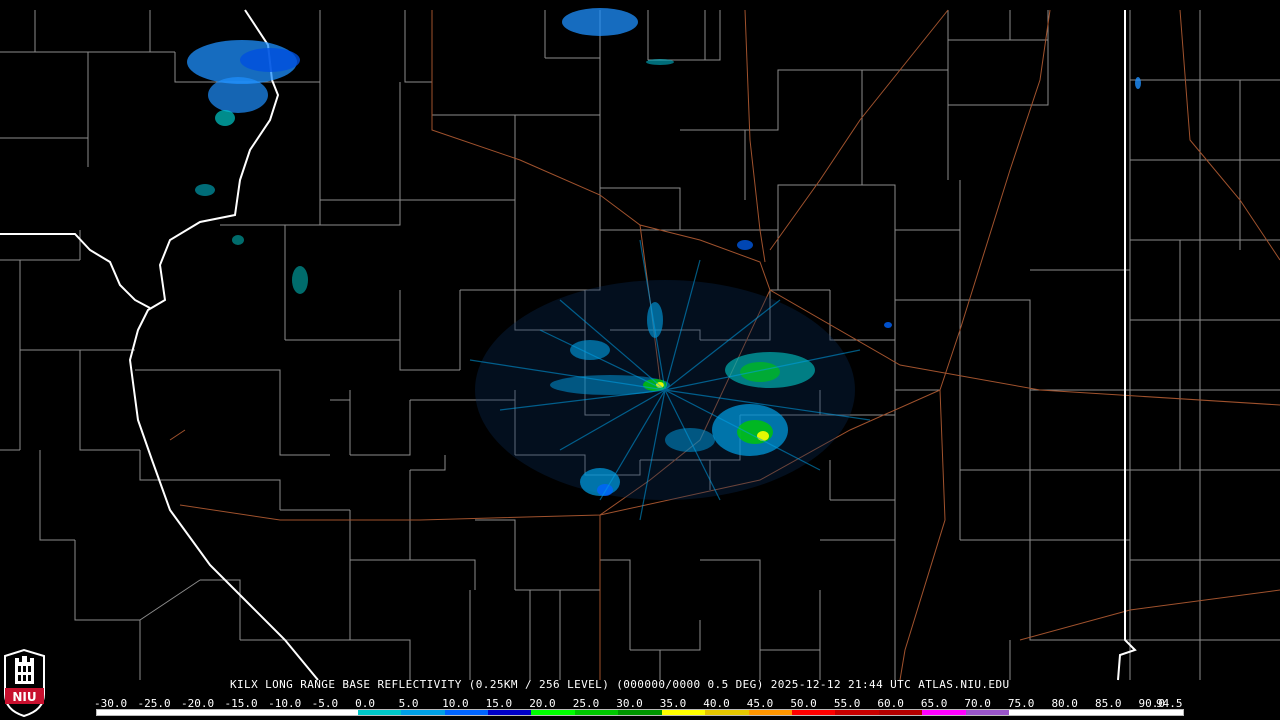 Image resolution: width=1280 pixels, height=720 pixels. I want to click on logo-text: NIU, so click(24, 697).